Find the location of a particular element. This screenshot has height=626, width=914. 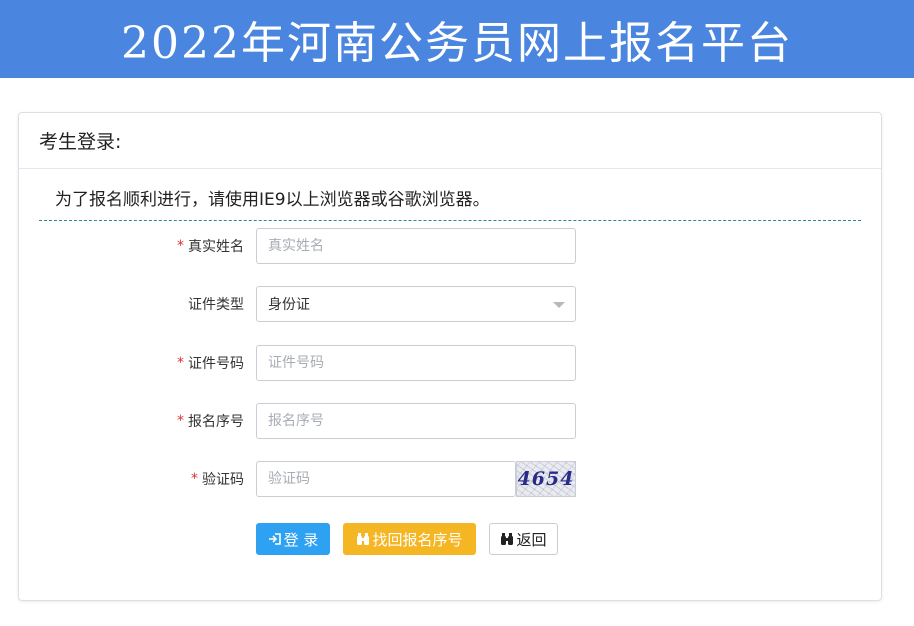

back-button: 返回 is located at coordinates (523, 539).